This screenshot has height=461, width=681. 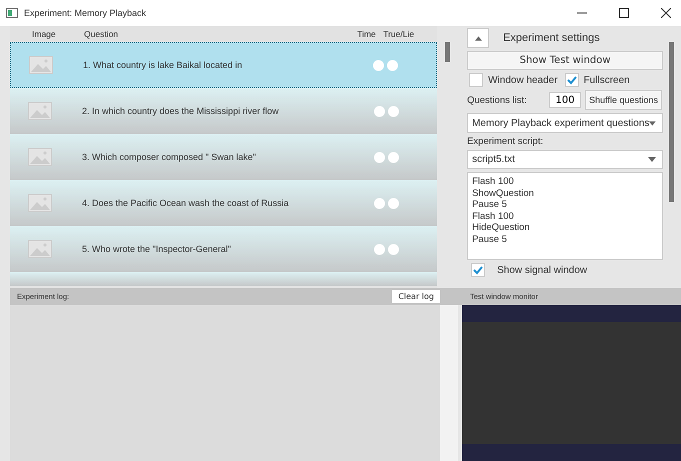 I want to click on script-text-area: Flash 100 ShowQuestion Pause 5 Flash 100 HideQuestion Pause 5, so click(x=565, y=216).